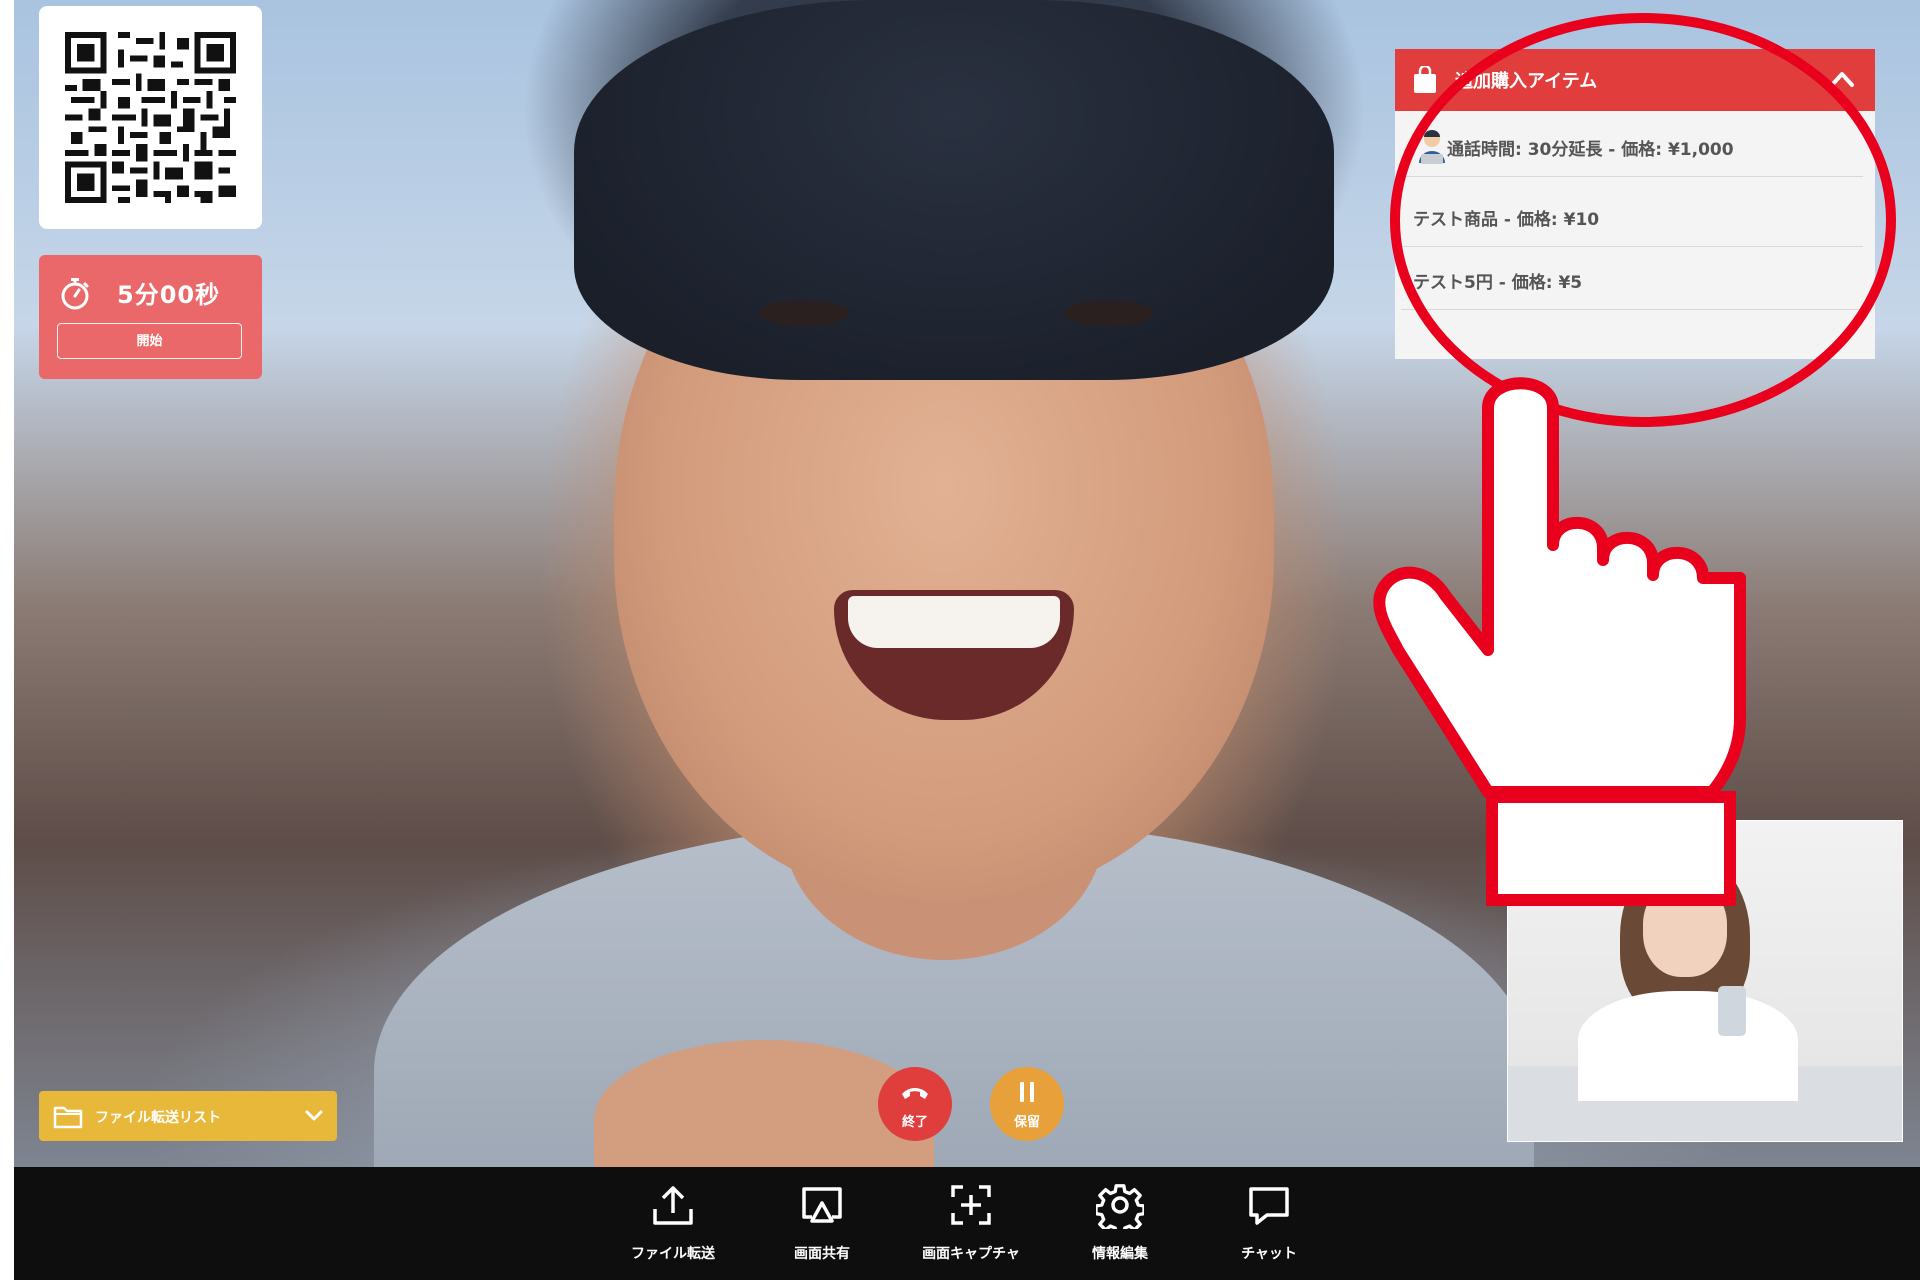  I want to click on screen-capture-button: 画面キャプチャ, so click(971, 1226).